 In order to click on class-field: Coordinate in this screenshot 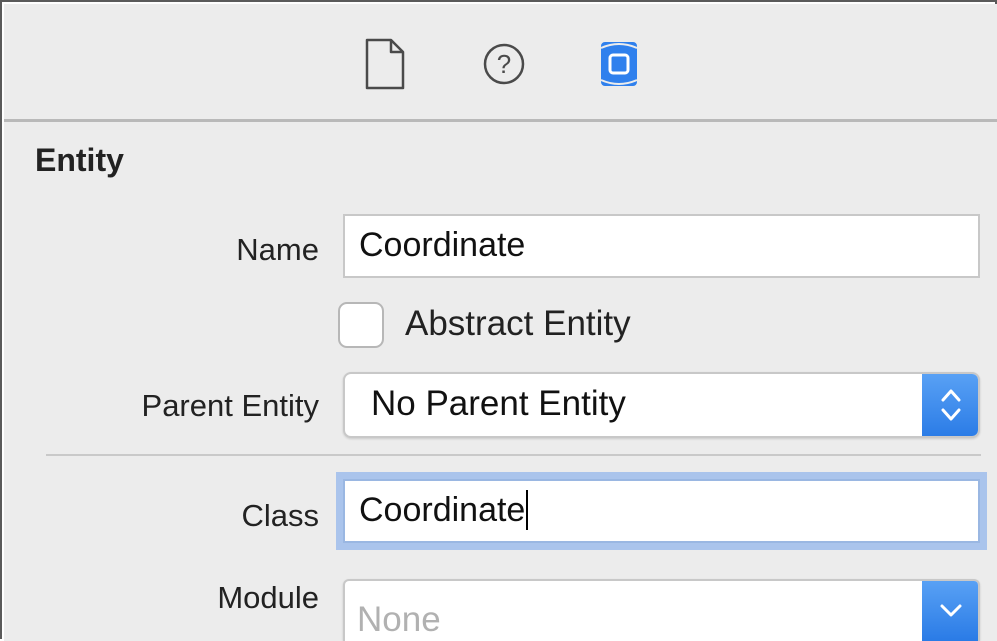, I will do `click(661, 511)`.